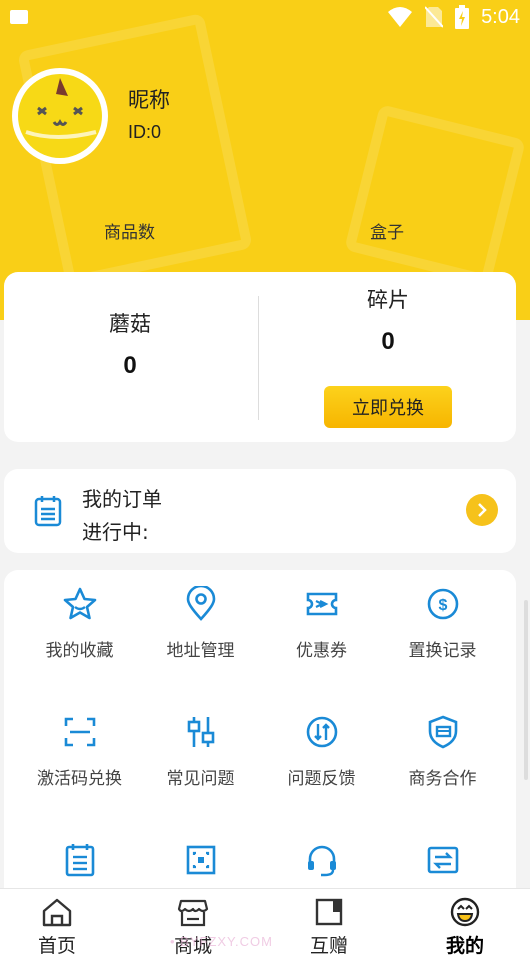 The height and width of the screenshot is (966, 530). Describe the element at coordinates (500, 16) in the screenshot. I see `clock-time: 5:04` at that location.